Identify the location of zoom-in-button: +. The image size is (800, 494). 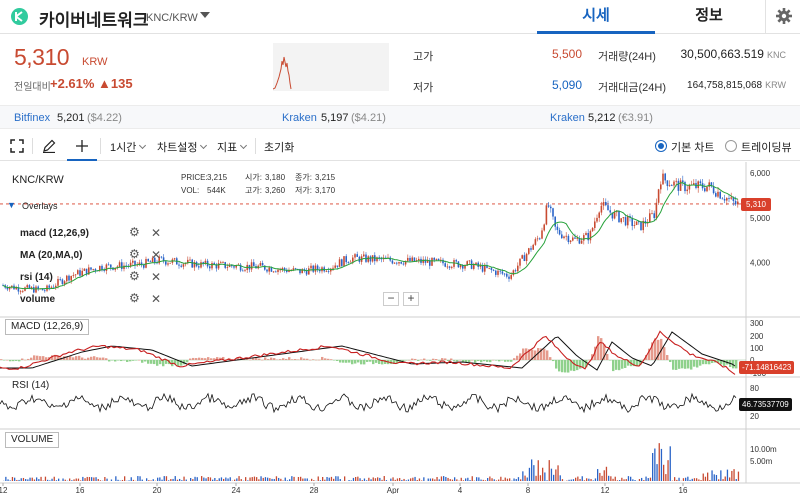
(411, 299).